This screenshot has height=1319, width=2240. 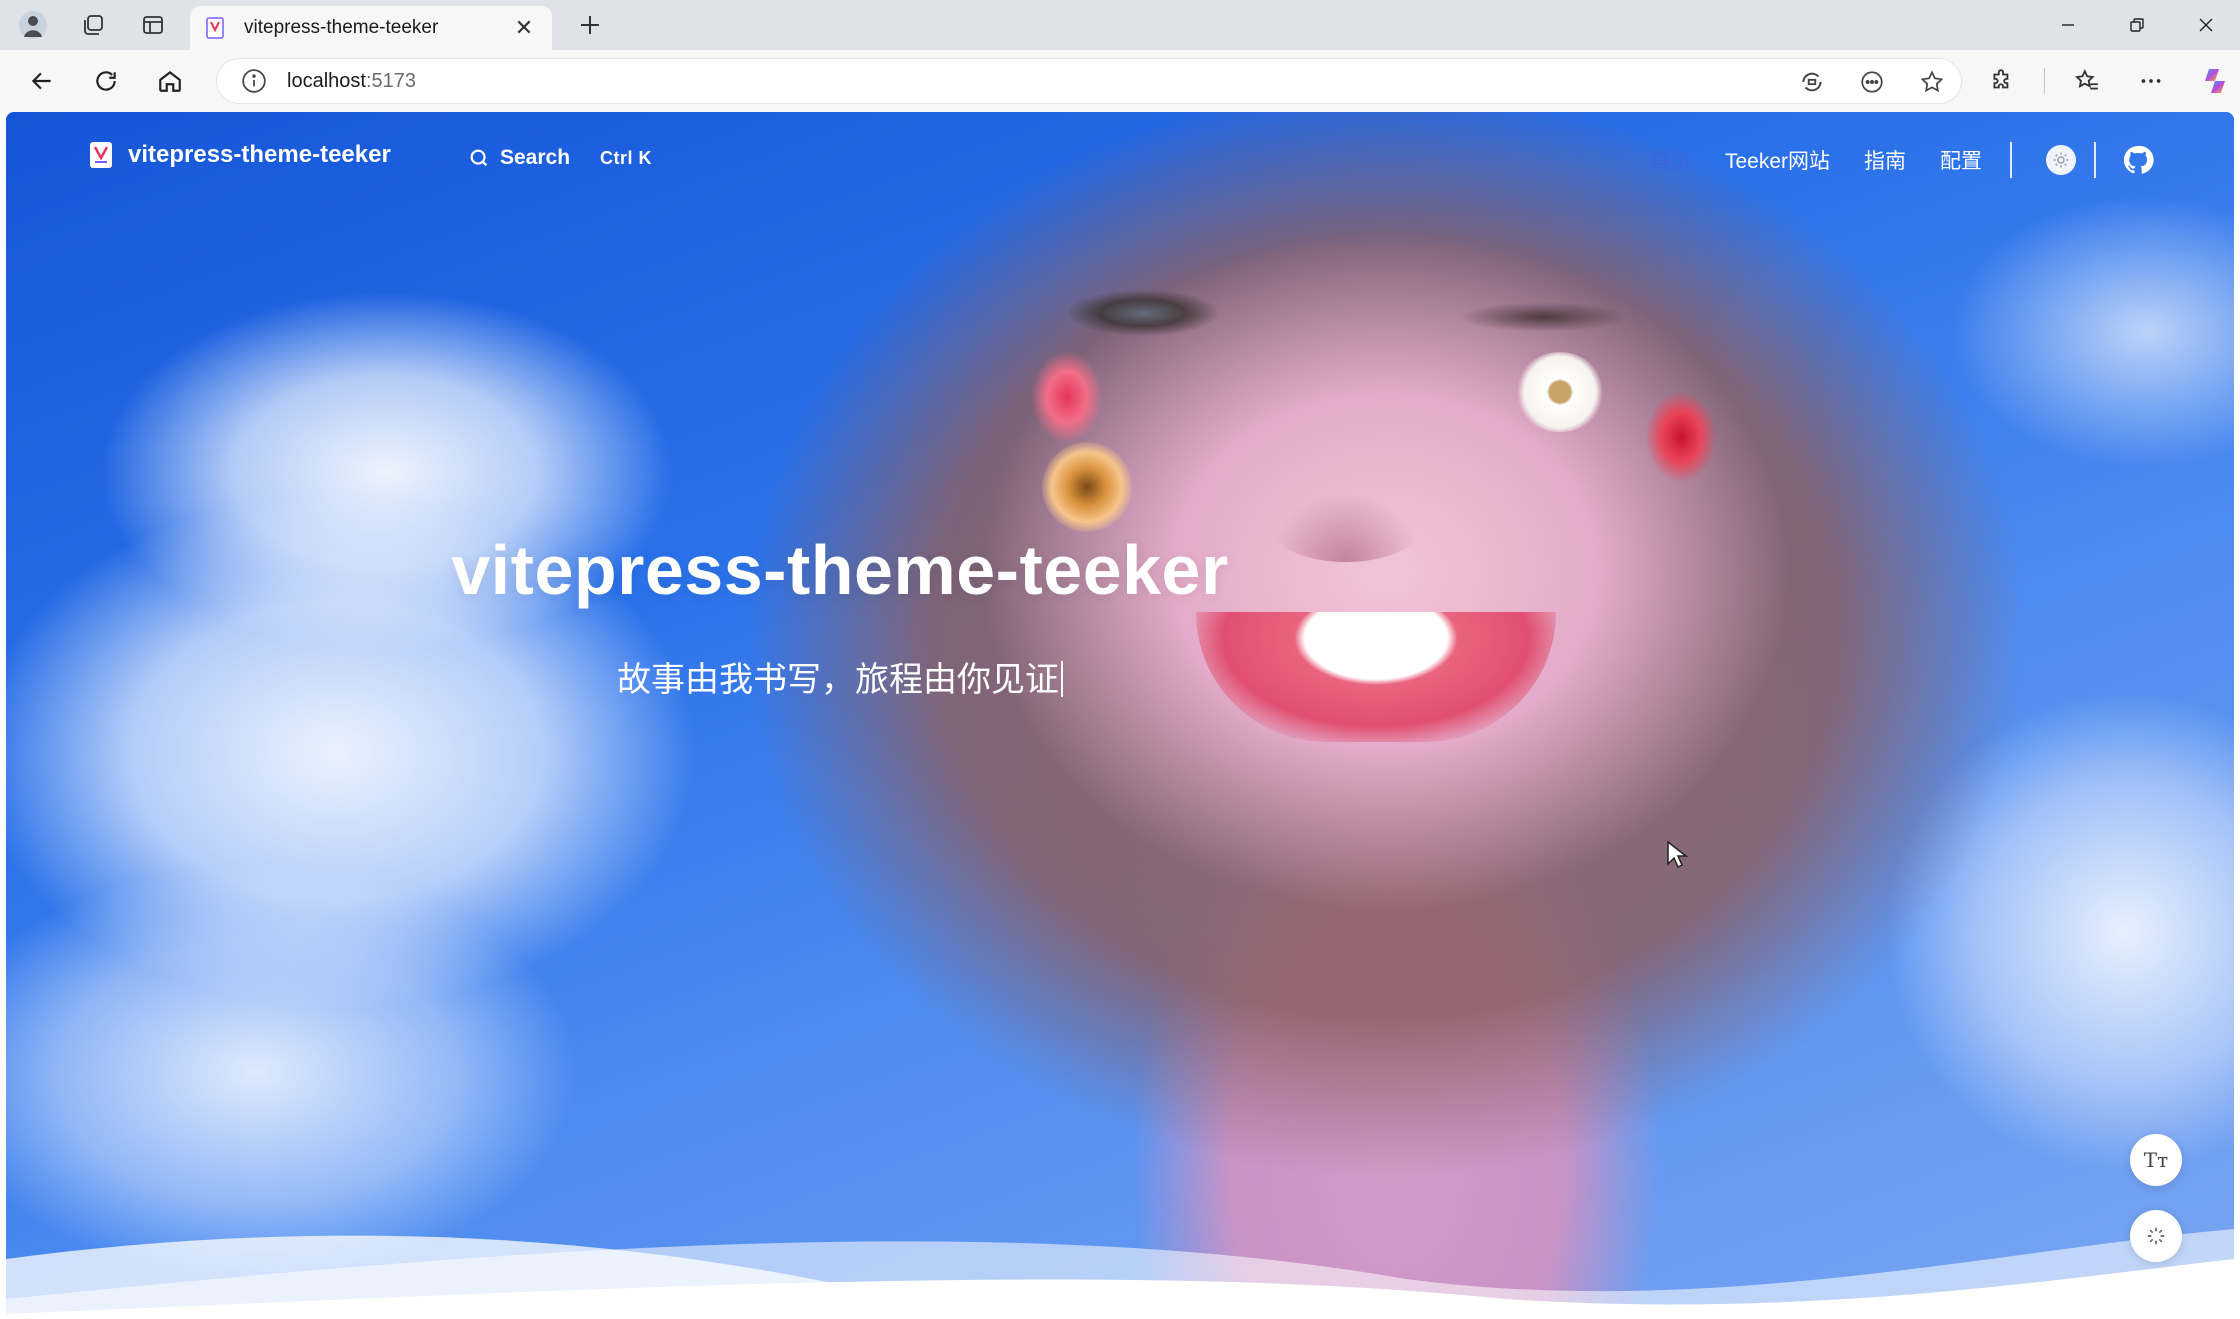 I want to click on back-arrow-icon, so click(x=42, y=81).